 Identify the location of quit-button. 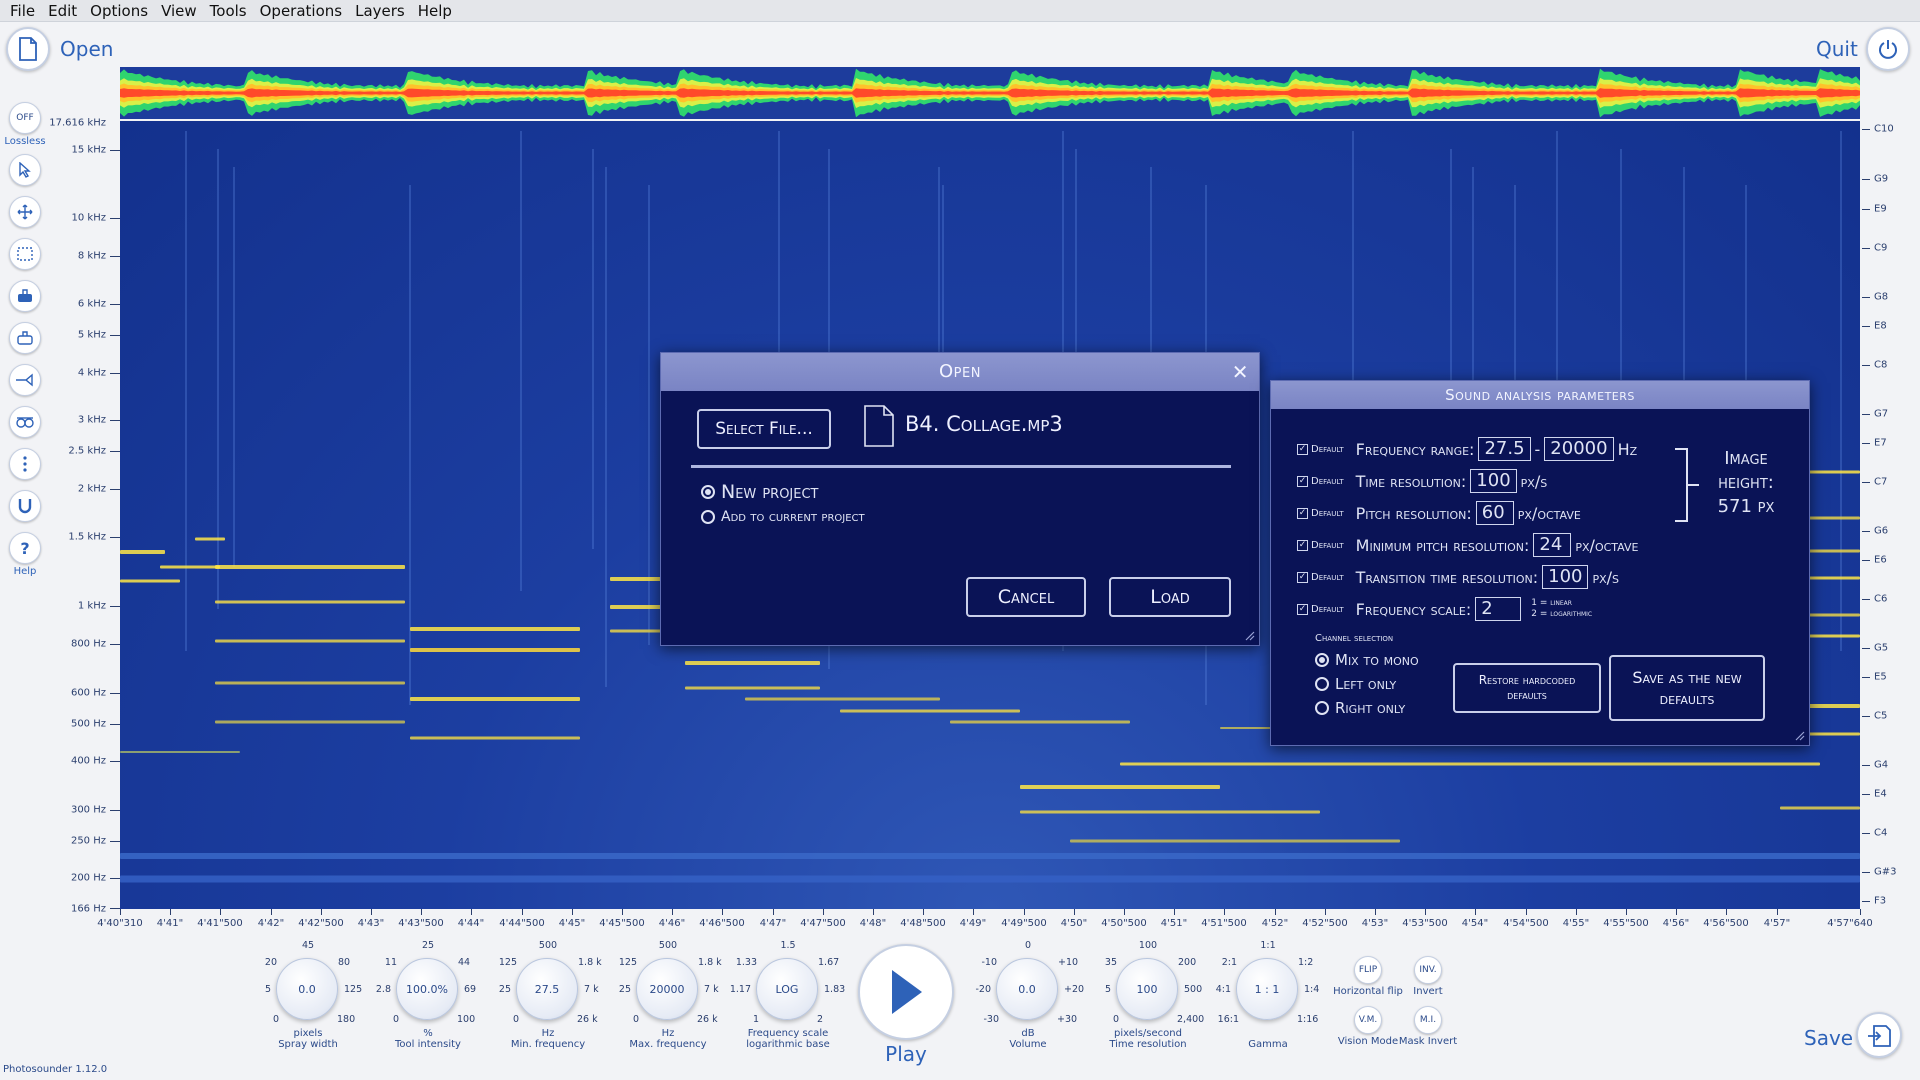
(1888, 49).